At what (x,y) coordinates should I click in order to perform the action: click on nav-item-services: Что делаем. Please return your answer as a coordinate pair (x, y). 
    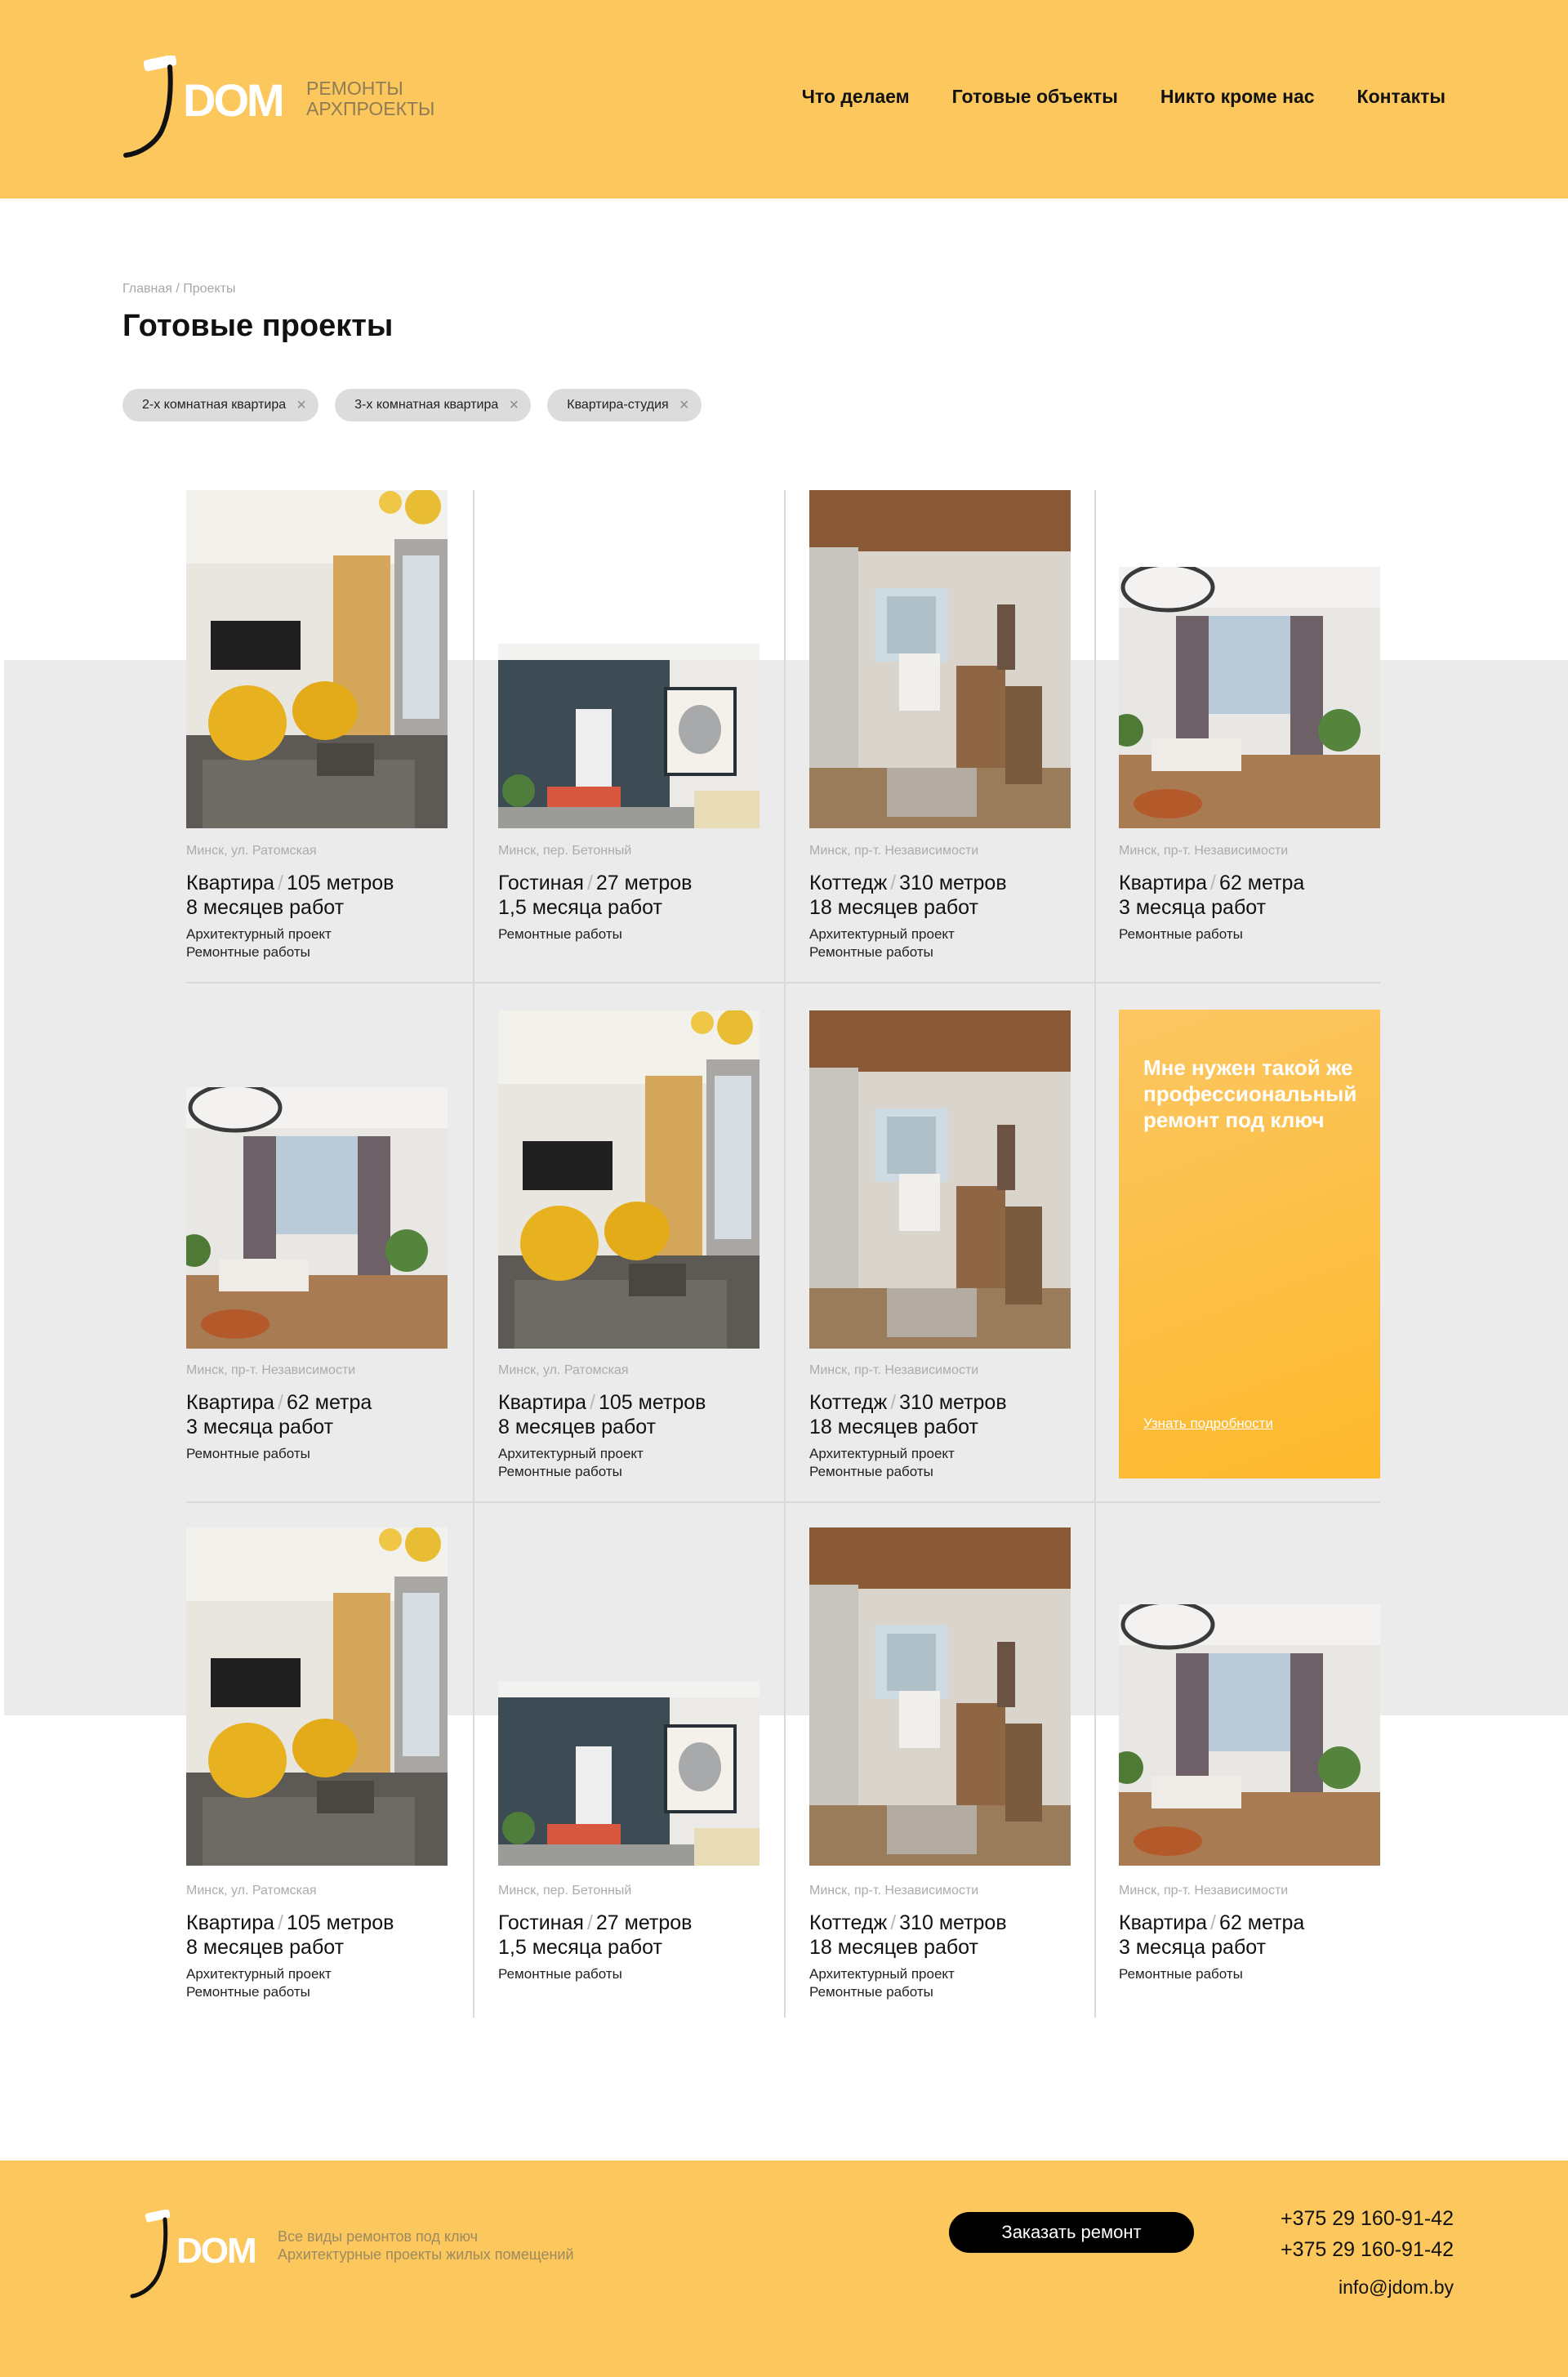
    Looking at the image, I should click on (856, 97).